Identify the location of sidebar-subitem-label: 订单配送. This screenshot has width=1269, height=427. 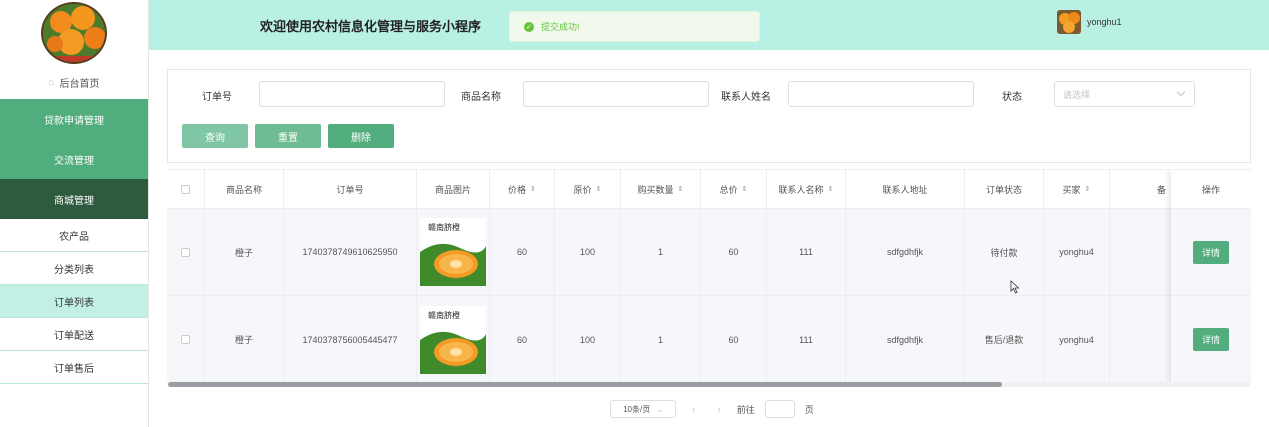
(74, 336).